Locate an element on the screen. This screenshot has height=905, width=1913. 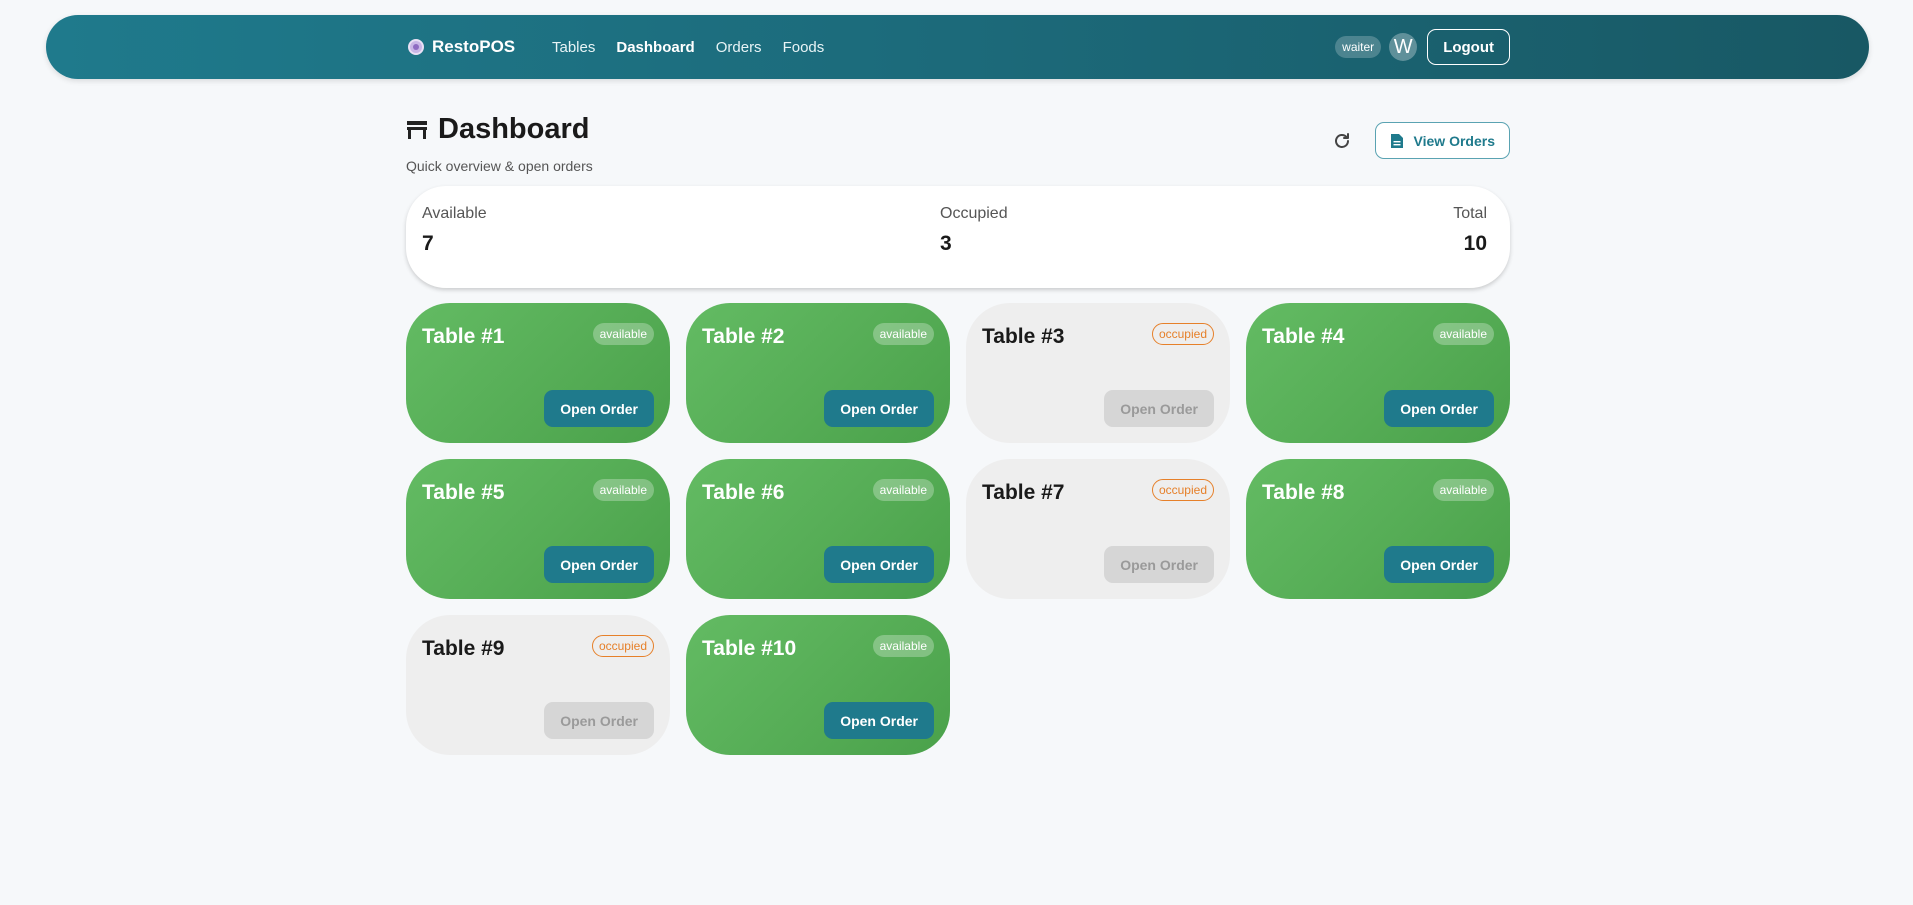
plate-icon is located at coordinates (416, 47).